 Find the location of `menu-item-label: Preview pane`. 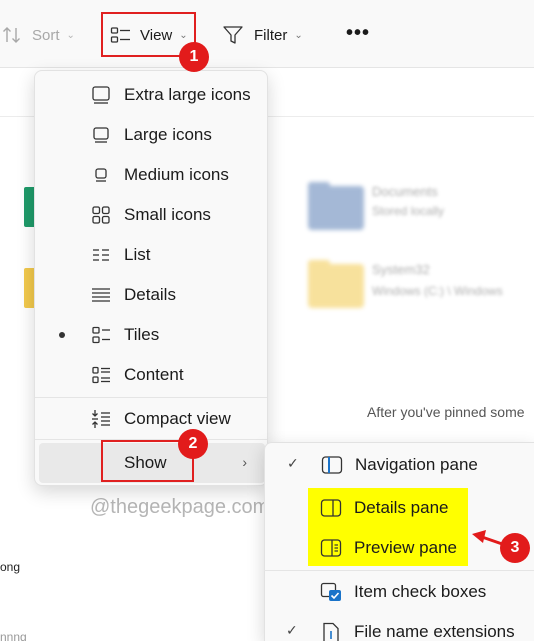

menu-item-label: Preview pane is located at coordinates (406, 547).